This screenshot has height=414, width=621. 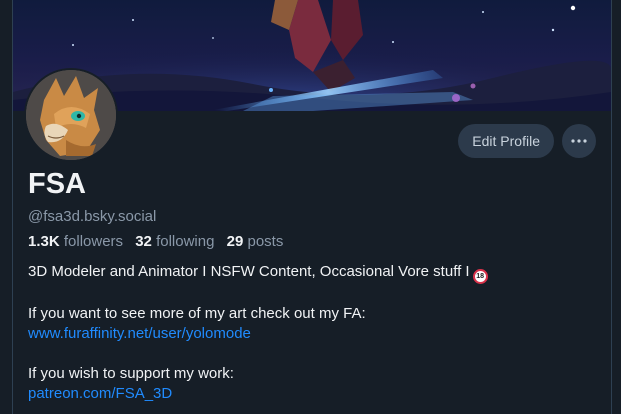 I want to click on posts-label: posts, so click(x=265, y=241).